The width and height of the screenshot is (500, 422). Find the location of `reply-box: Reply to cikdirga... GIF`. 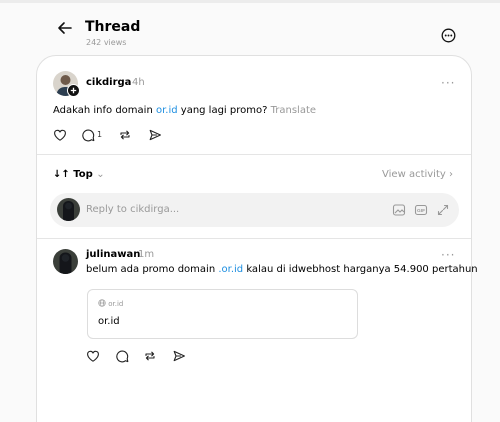

reply-box: Reply to cikdirga... GIF is located at coordinates (254, 210).